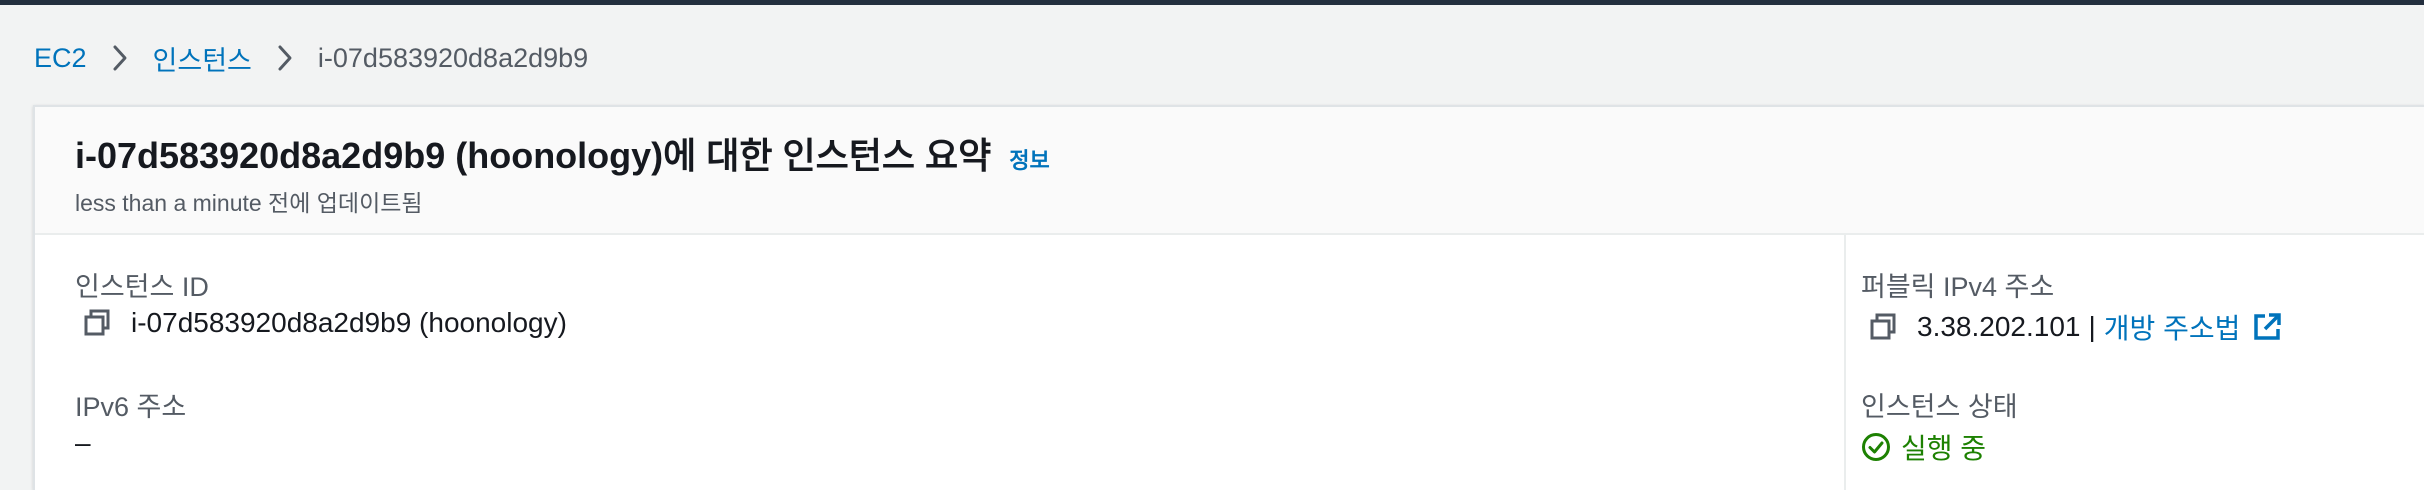  Describe the element at coordinates (1939, 407) in the screenshot. I see `instance-state-label: 인스턴스 상태` at that location.